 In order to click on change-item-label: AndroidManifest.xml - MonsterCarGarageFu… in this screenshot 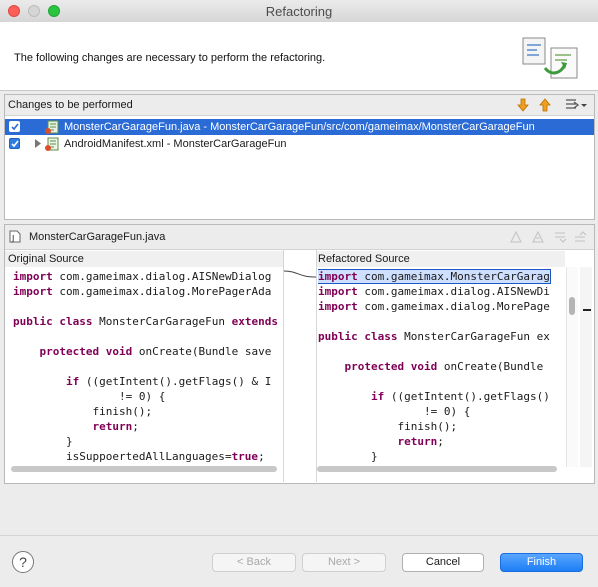, I will do `click(175, 144)`.